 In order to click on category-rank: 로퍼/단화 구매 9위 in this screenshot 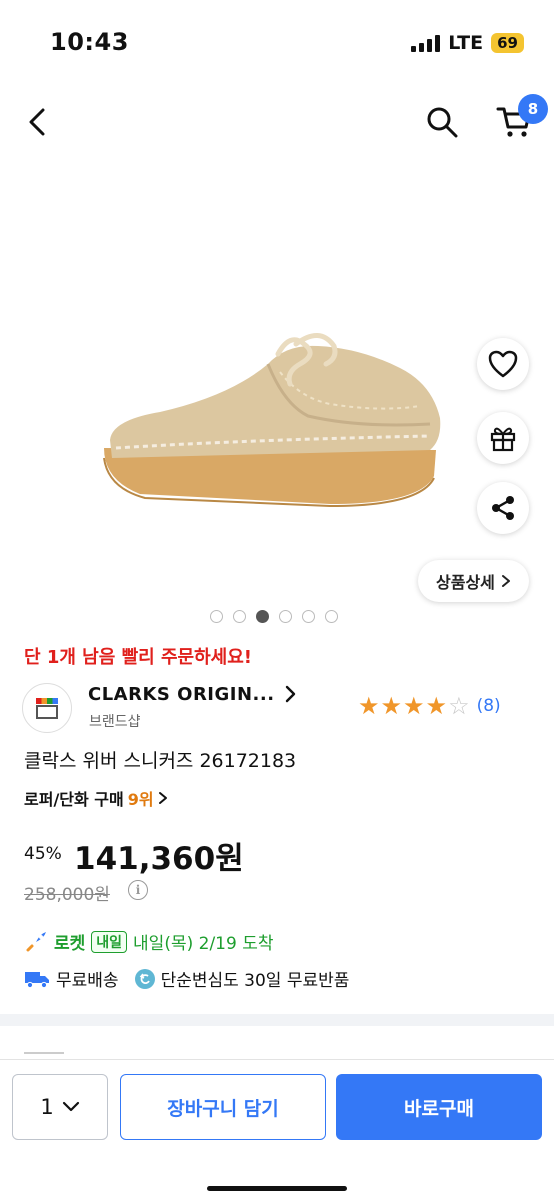, I will do `click(96, 798)`.